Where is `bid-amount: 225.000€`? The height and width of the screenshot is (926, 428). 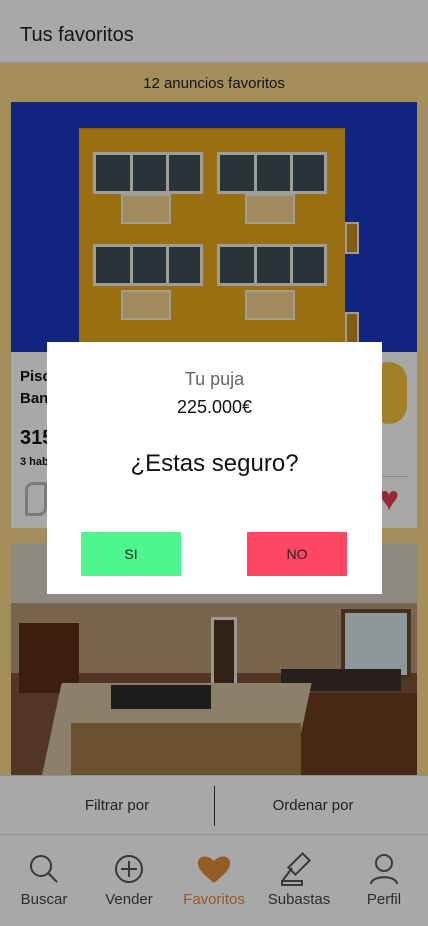
bid-amount: 225.000€ is located at coordinates (214, 407).